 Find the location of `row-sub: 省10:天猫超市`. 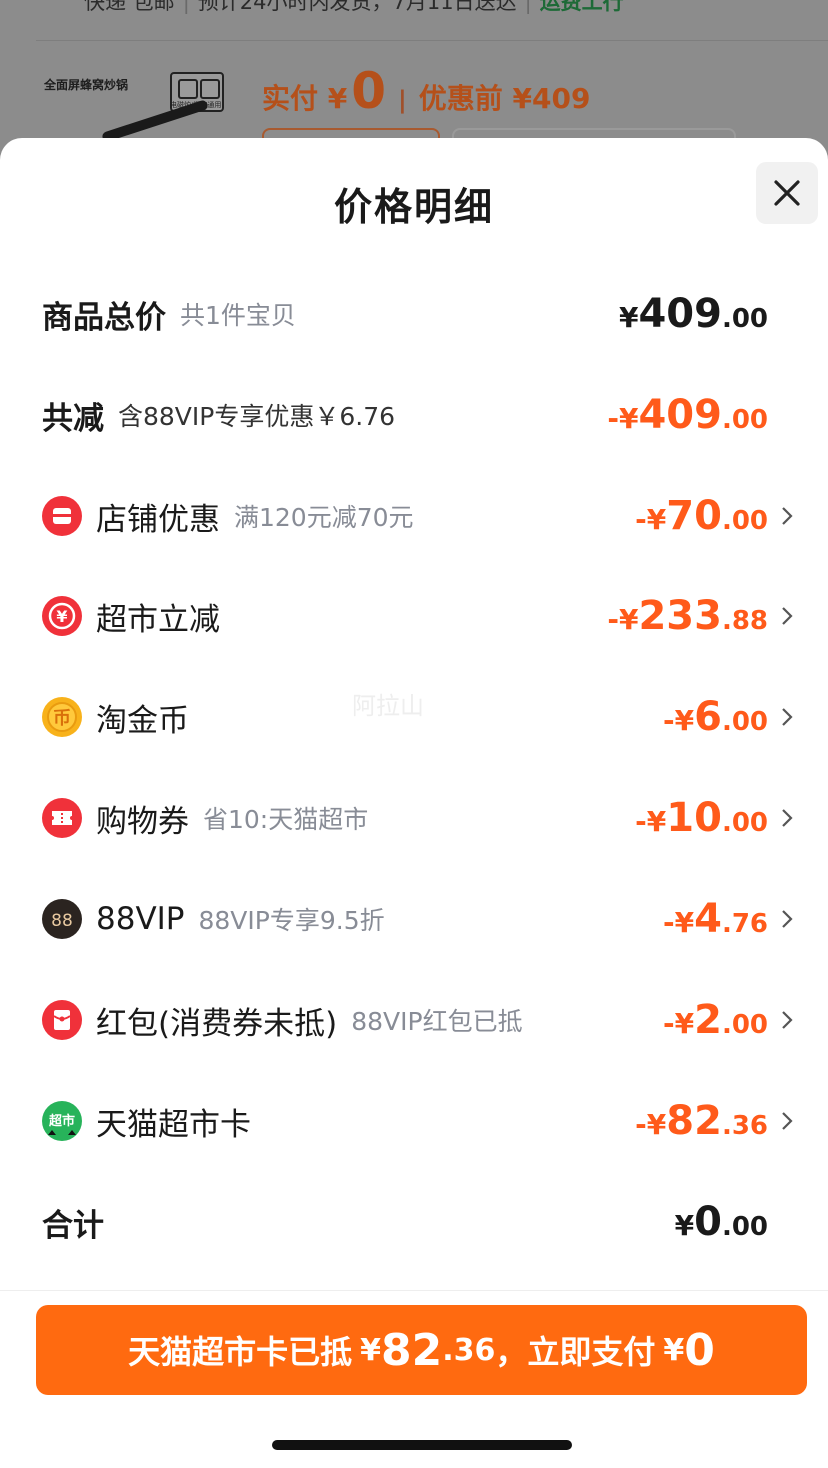

row-sub: 省10:天猫超市 is located at coordinates (286, 819).